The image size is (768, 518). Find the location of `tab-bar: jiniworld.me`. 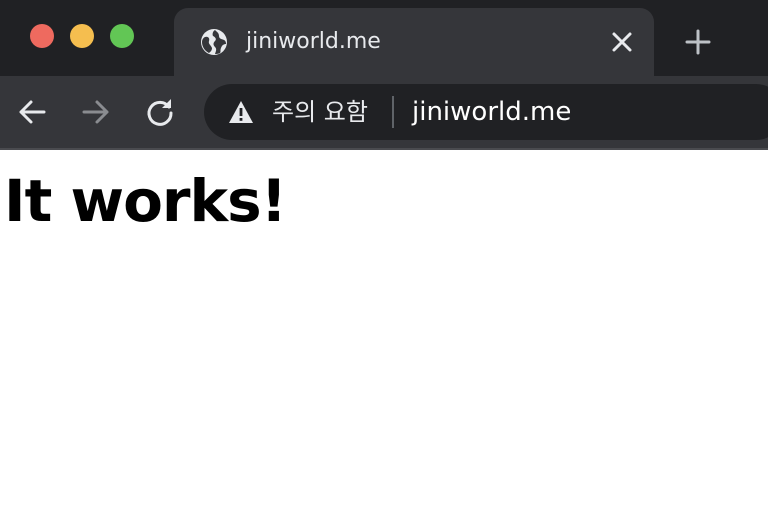

tab-bar: jiniworld.me is located at coordinates (384, 38).